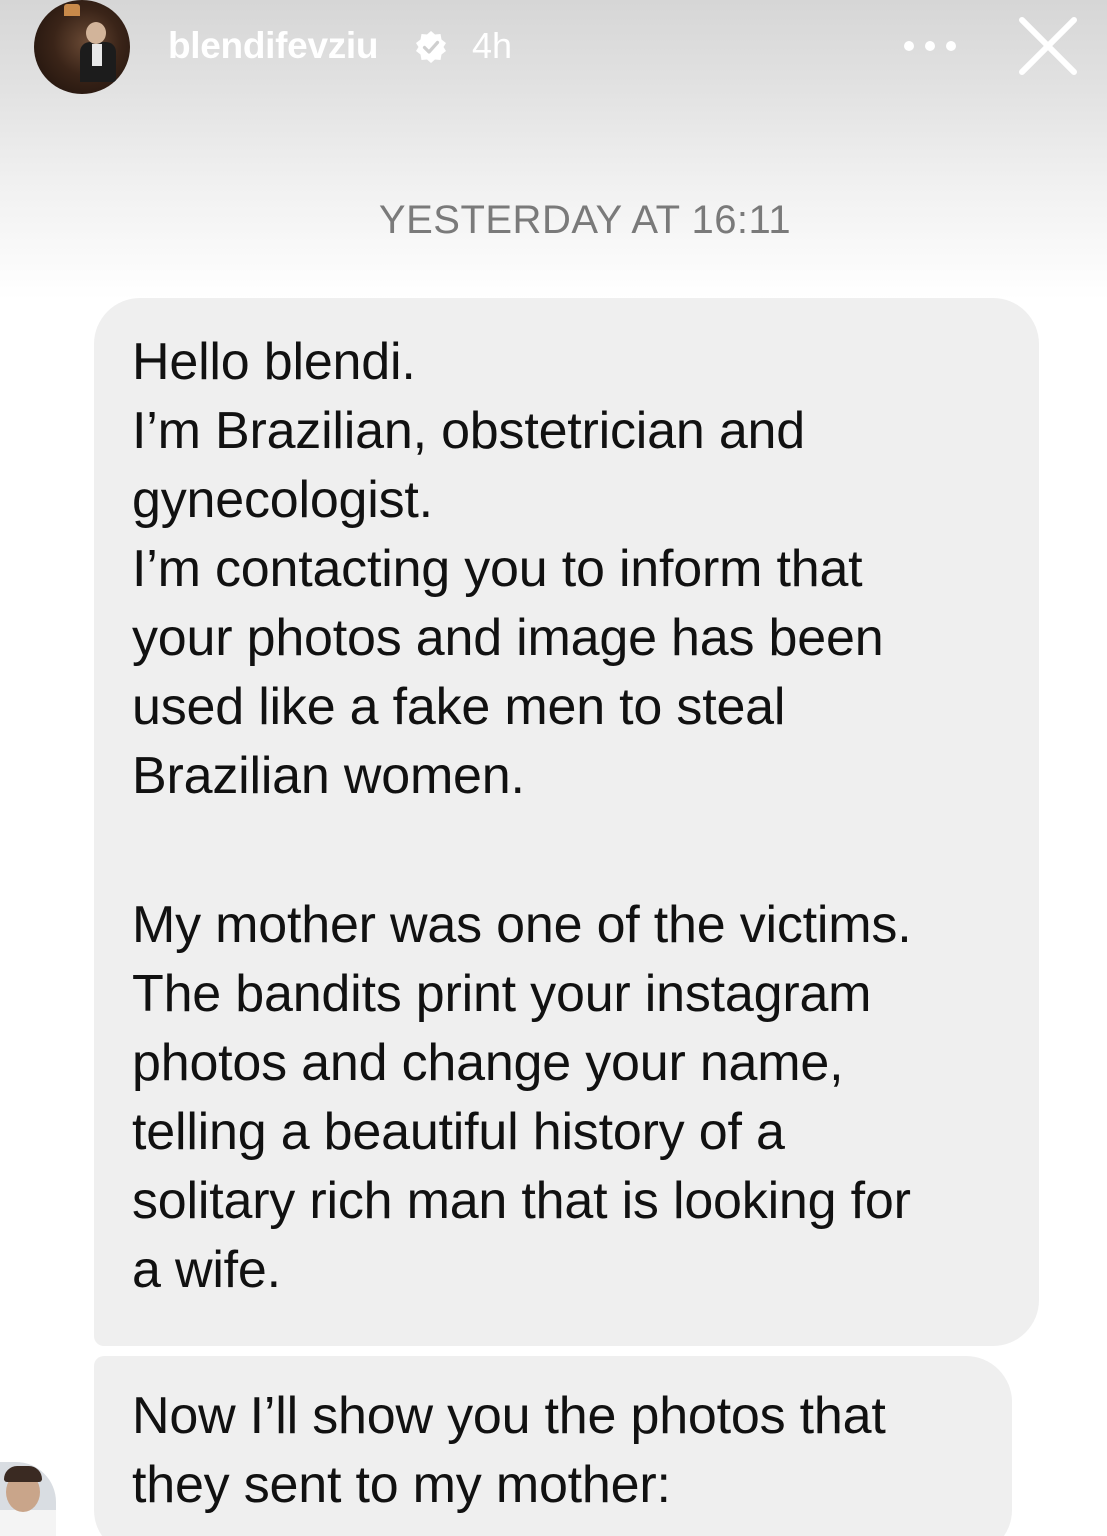 The width and height of the screenshot is (1107, 1536). I want to click on message-line: your photos and image has been, so click(508, 638).